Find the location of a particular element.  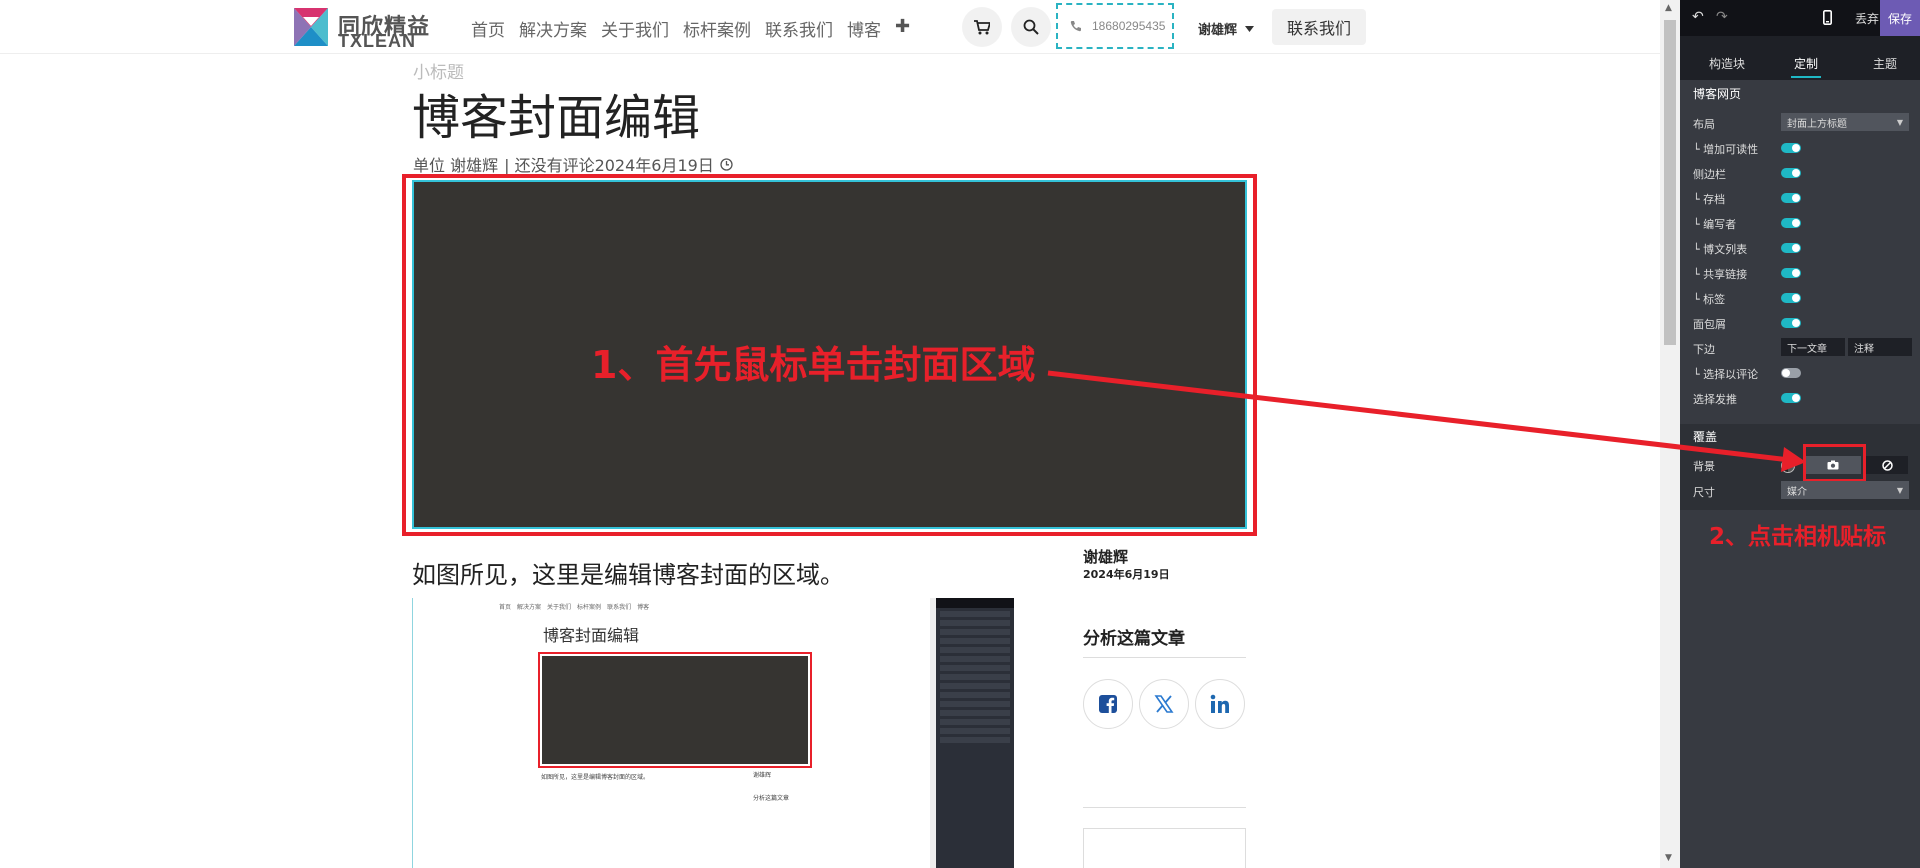

undo-icon: ↶ is located at coordinates (1698, 17).